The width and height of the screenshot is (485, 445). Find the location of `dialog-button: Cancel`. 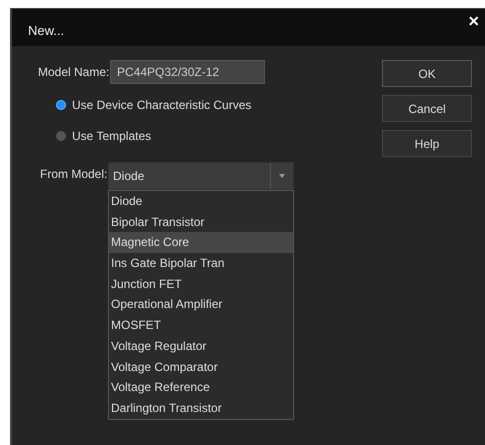

dialog-button: Cancel is located at coordinates (427, 108).